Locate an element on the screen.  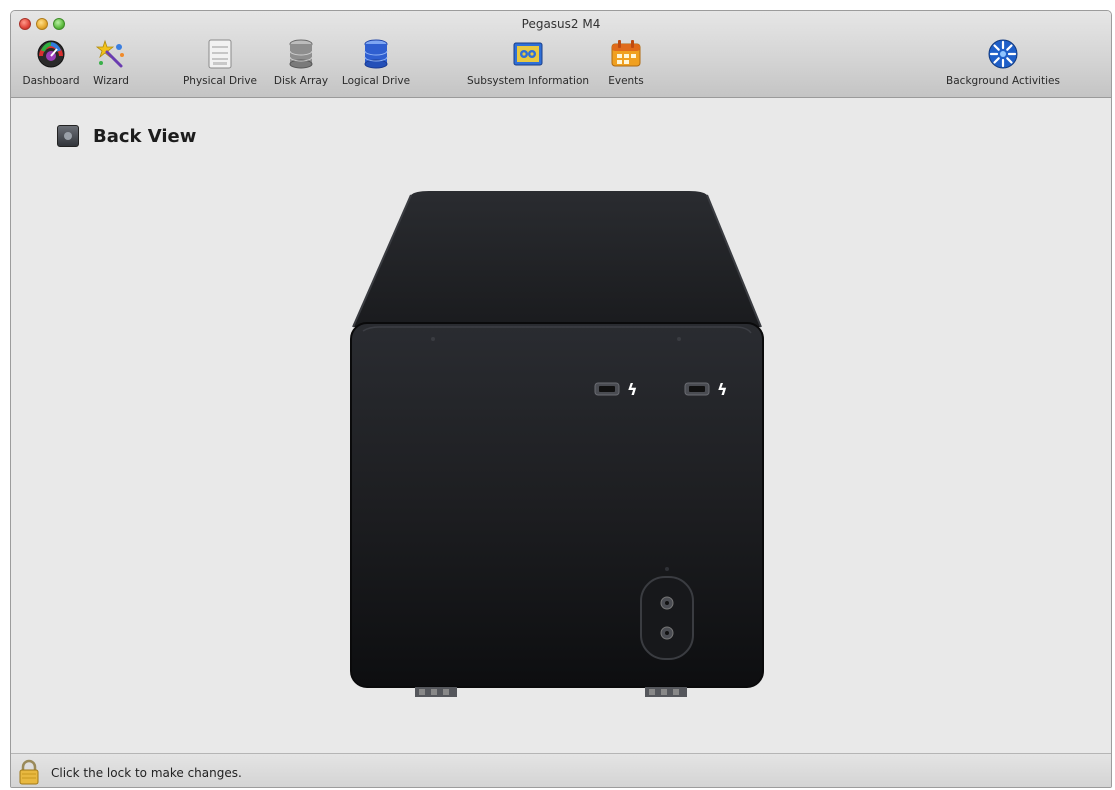
wizard-icon is located at coordinates (111, 54).